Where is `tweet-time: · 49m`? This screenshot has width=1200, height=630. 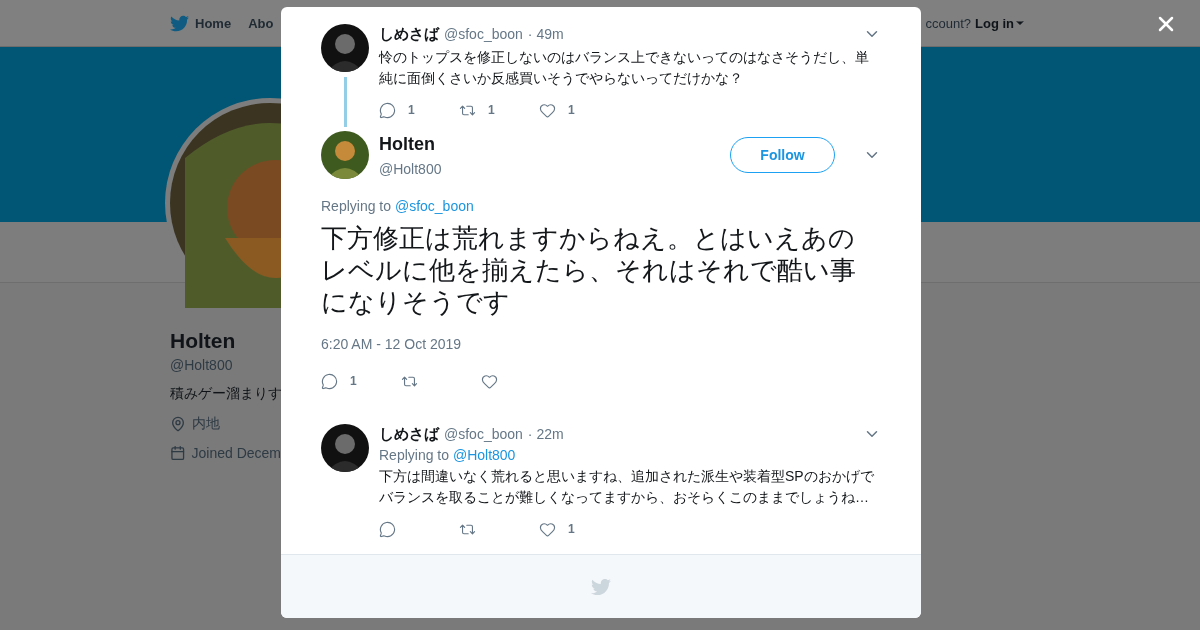
tweet-time: · 49m is located at coordinates (545, 34).